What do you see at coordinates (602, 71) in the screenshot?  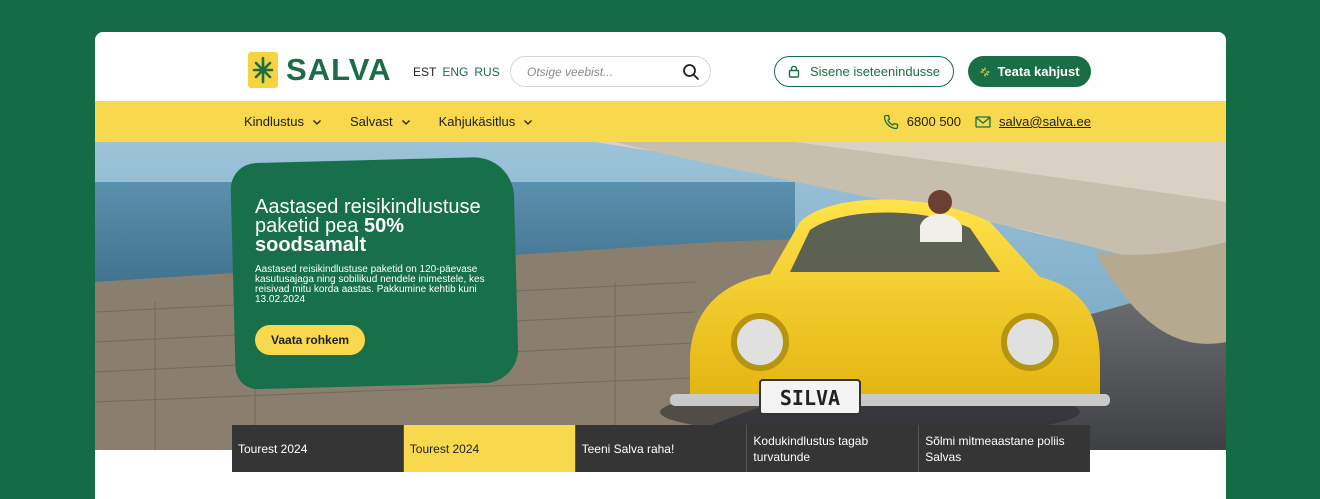 I see `search-input` at bounding box center [602, 71].